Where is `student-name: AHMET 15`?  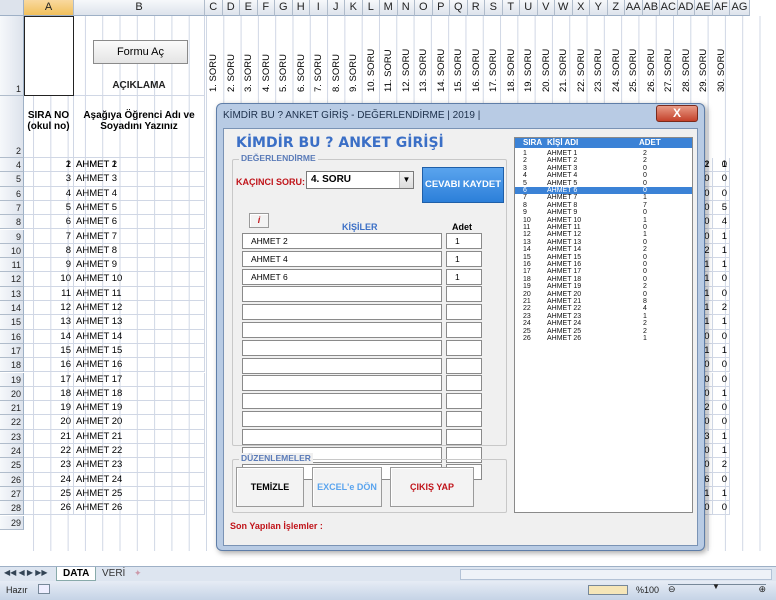
student-name: AHMET 15 is located at coordinates (139, 351).